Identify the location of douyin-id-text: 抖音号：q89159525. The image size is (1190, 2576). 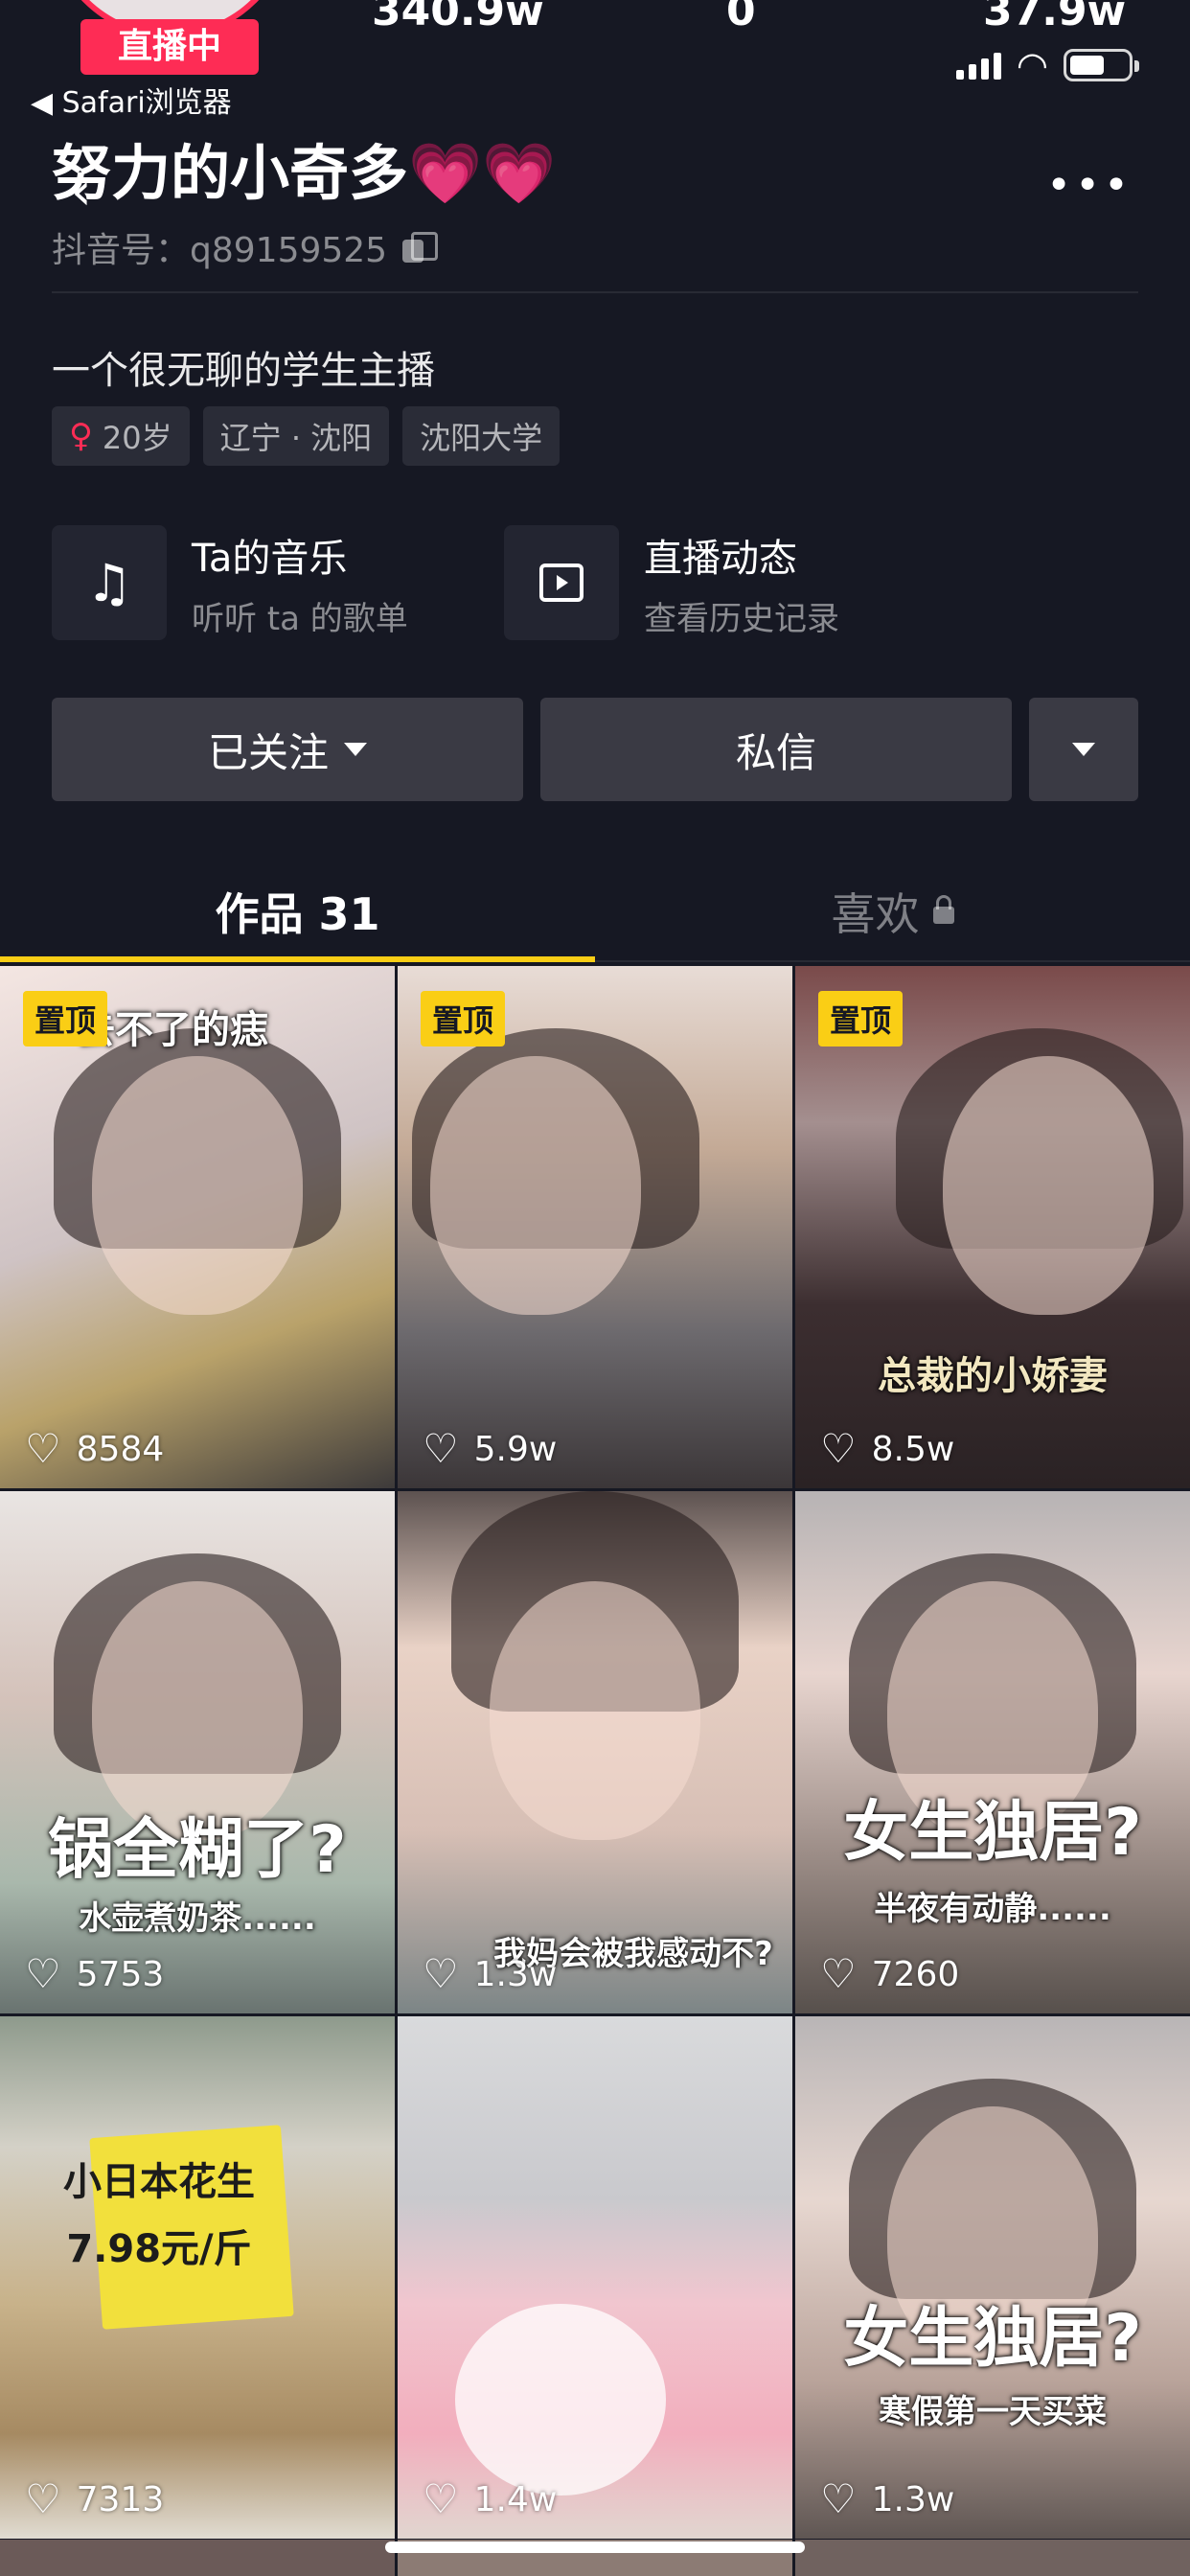
(220, 250).